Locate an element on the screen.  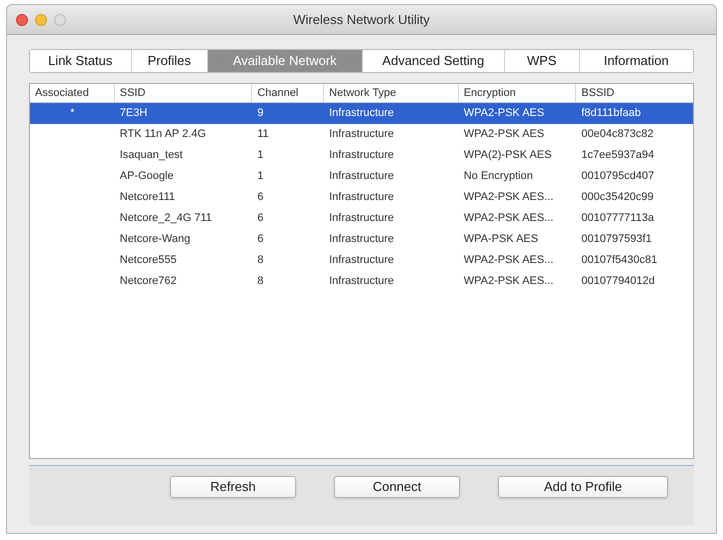
table-cell-text: Isaquan_test is located at coordinates (151, 156).